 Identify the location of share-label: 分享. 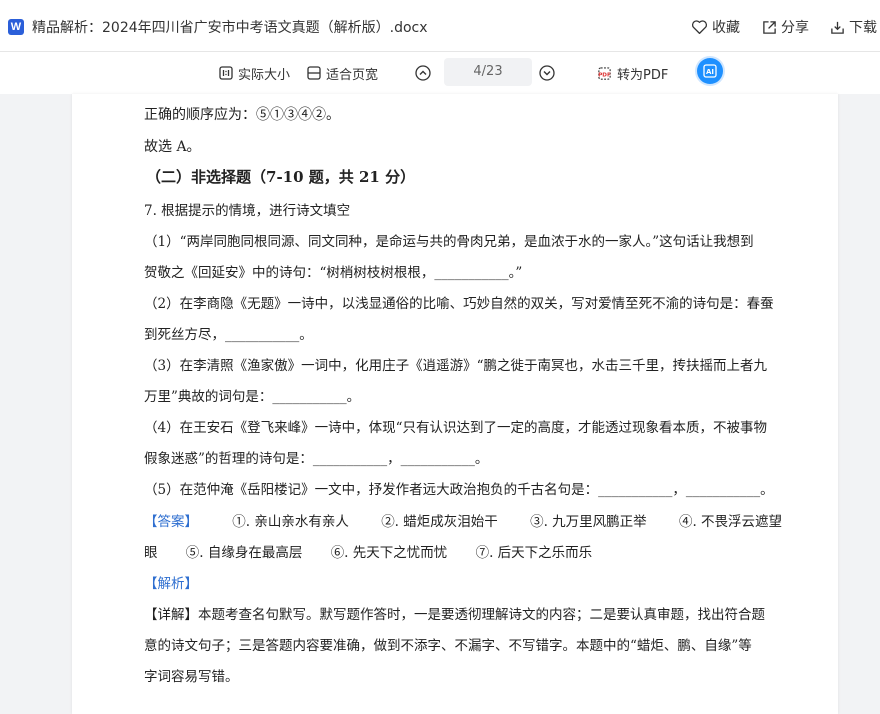
(795, 28).